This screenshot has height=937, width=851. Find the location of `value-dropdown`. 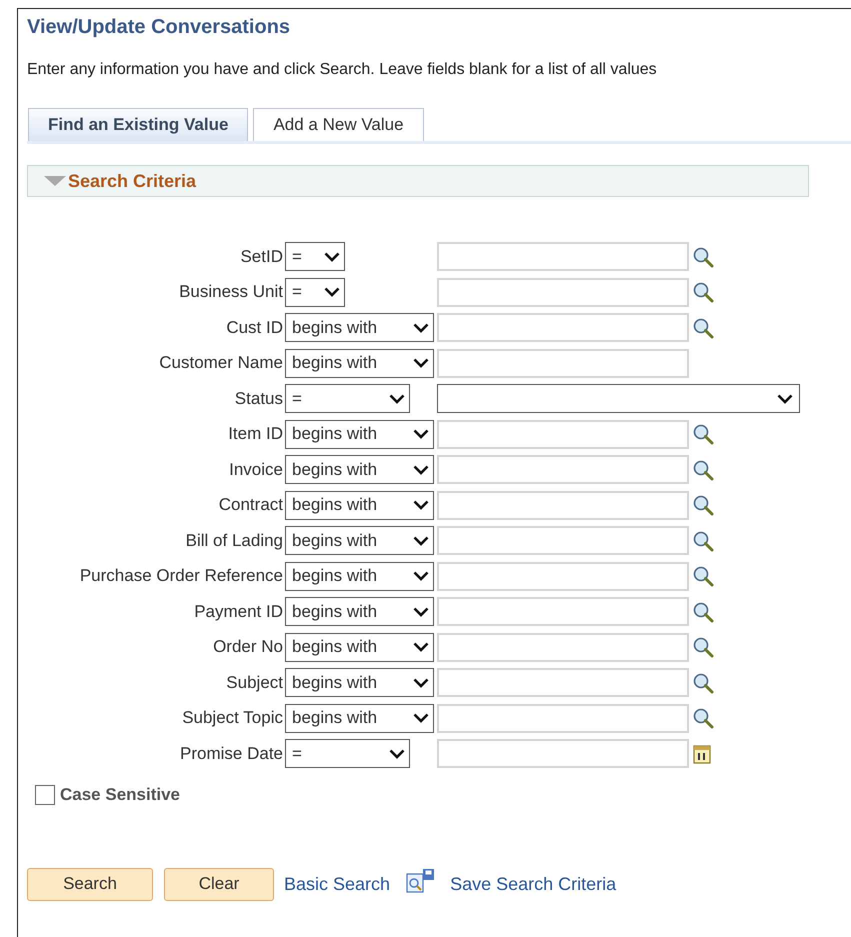

value-dropdown is located at coordinates (618, 399).